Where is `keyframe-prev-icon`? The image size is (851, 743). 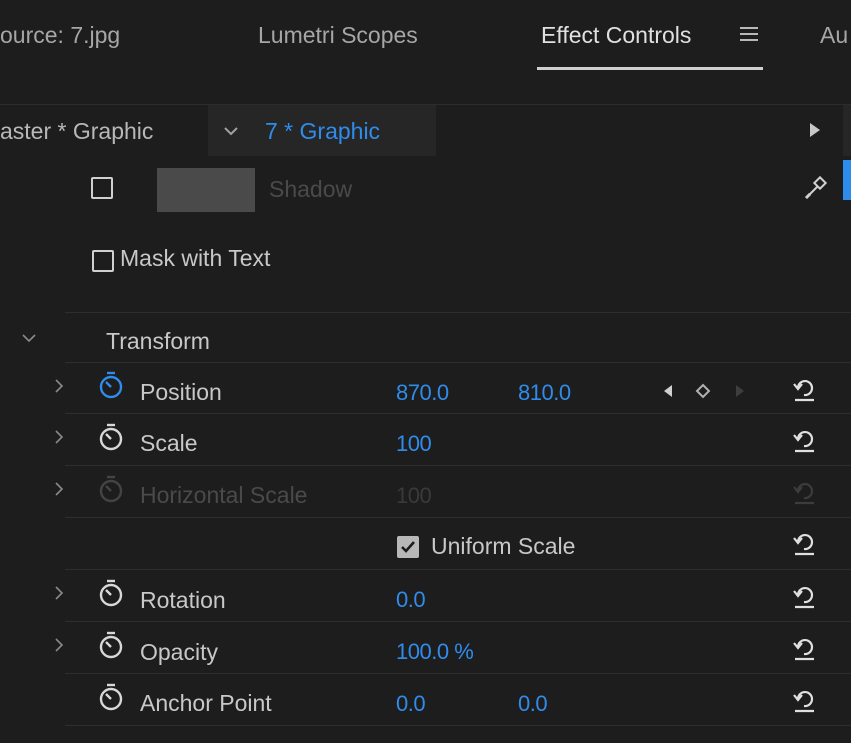 keyframe-prev-icon is located at coordinates (668, 393).